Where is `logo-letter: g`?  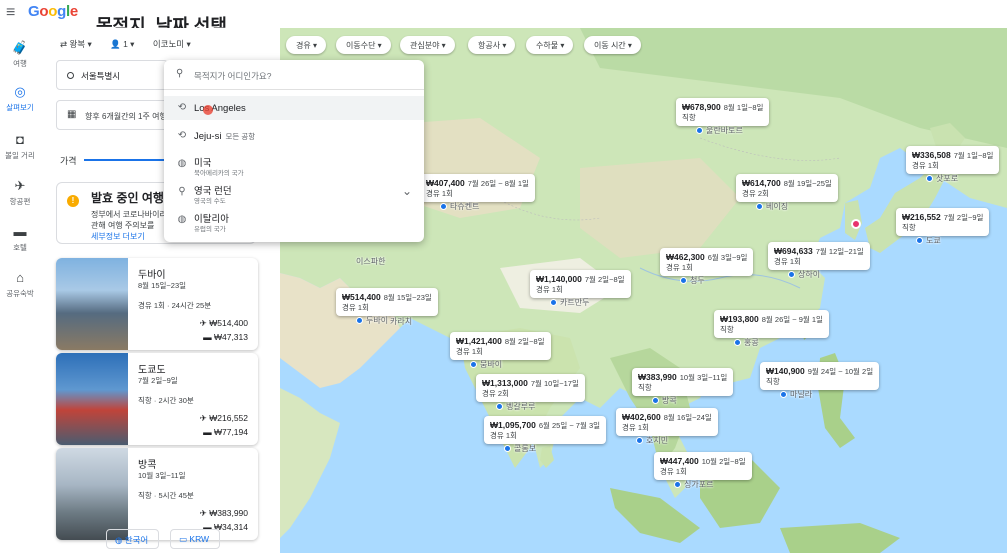
logo-letter: g is located at coordinates (61, 11).